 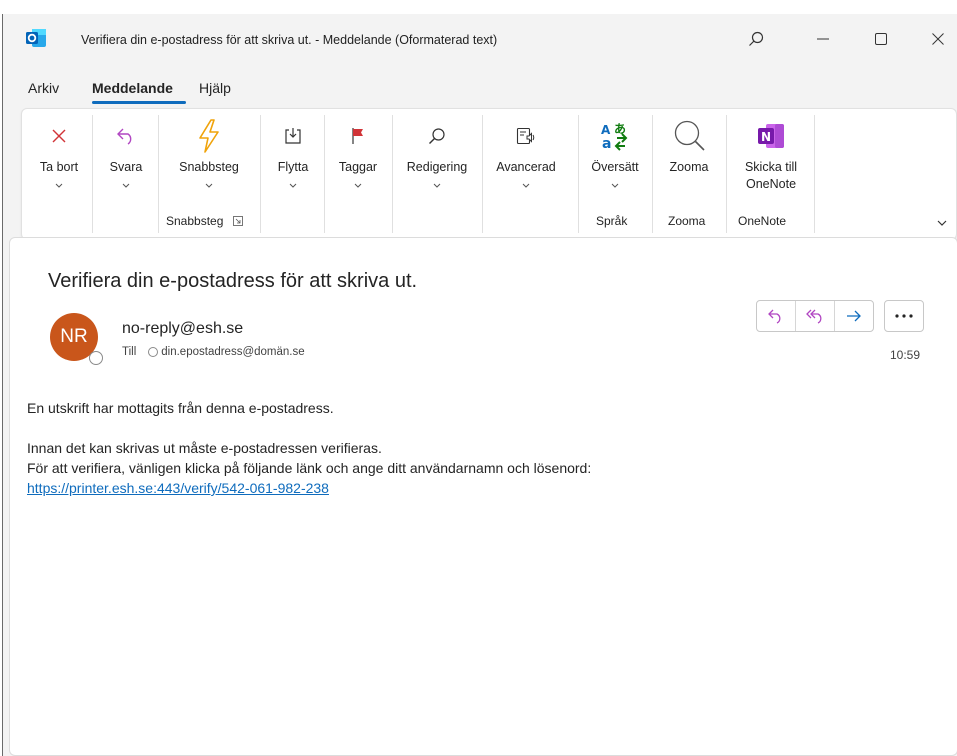 I want to click on lightning-icon, so click(x=209, y=136).